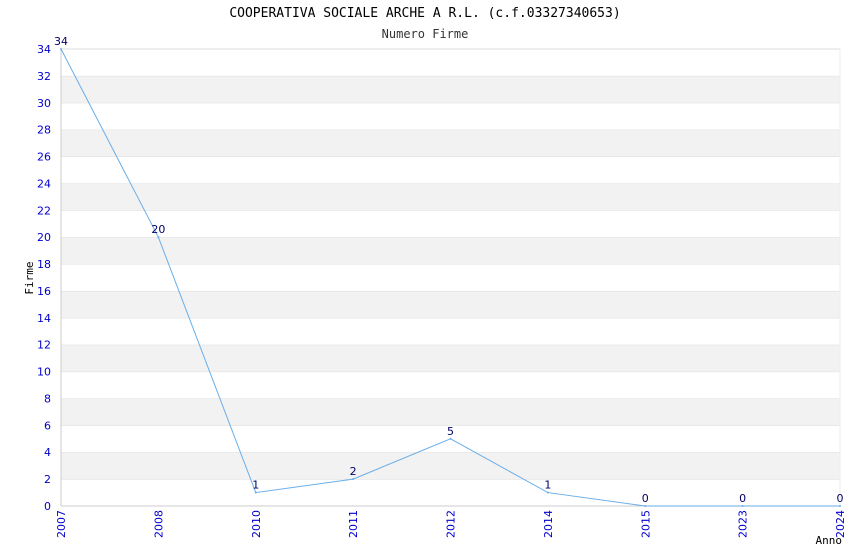 The height and width of the screenshot is (550, 850). Describe the element at coordinates (44, 49) in the screenshot. I see `y-tick-label: 34` at that location.